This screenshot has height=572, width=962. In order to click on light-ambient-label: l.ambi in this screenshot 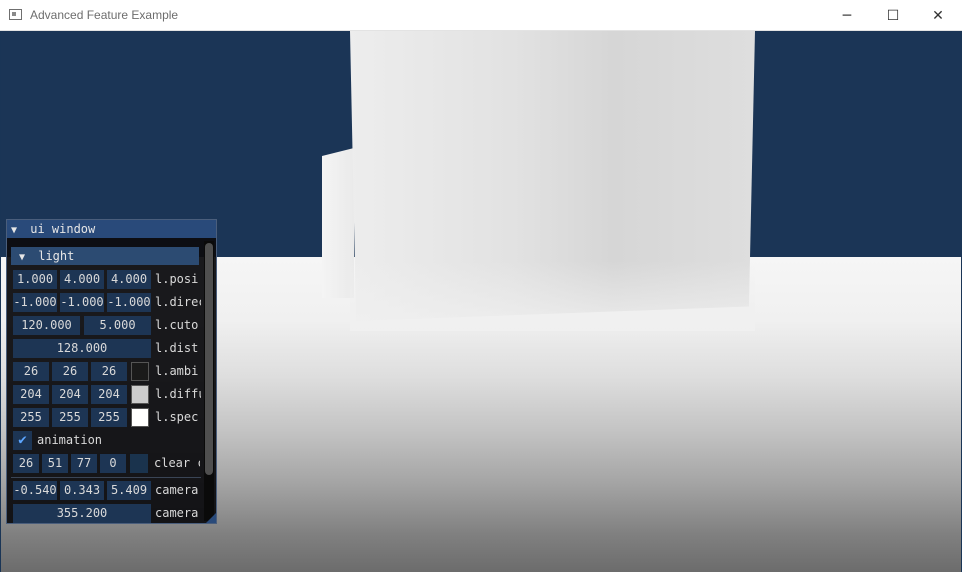, I will do `click(177, 371)`.